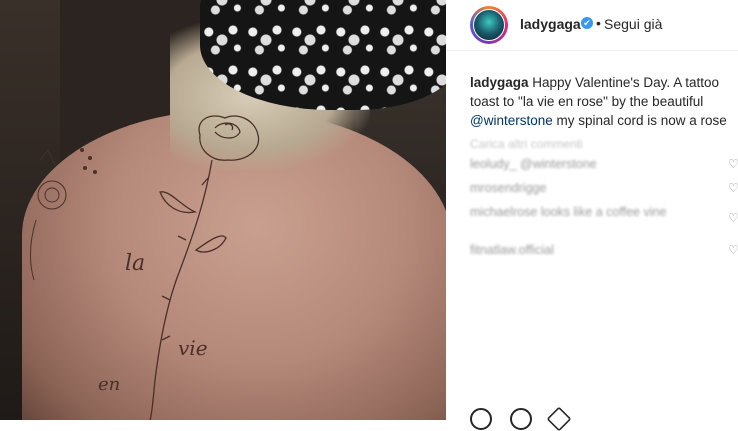 Image resolution: width=738 pixels, height=431 pixels. I want to click on avatar, so click(489, 25).